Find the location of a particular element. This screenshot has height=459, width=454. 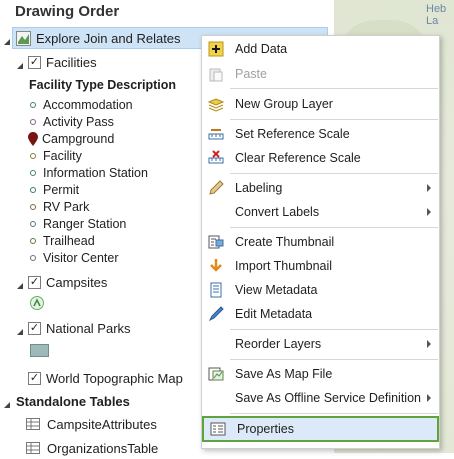

menu-item-add-data: Add Data is located at coordinates (320, 49).